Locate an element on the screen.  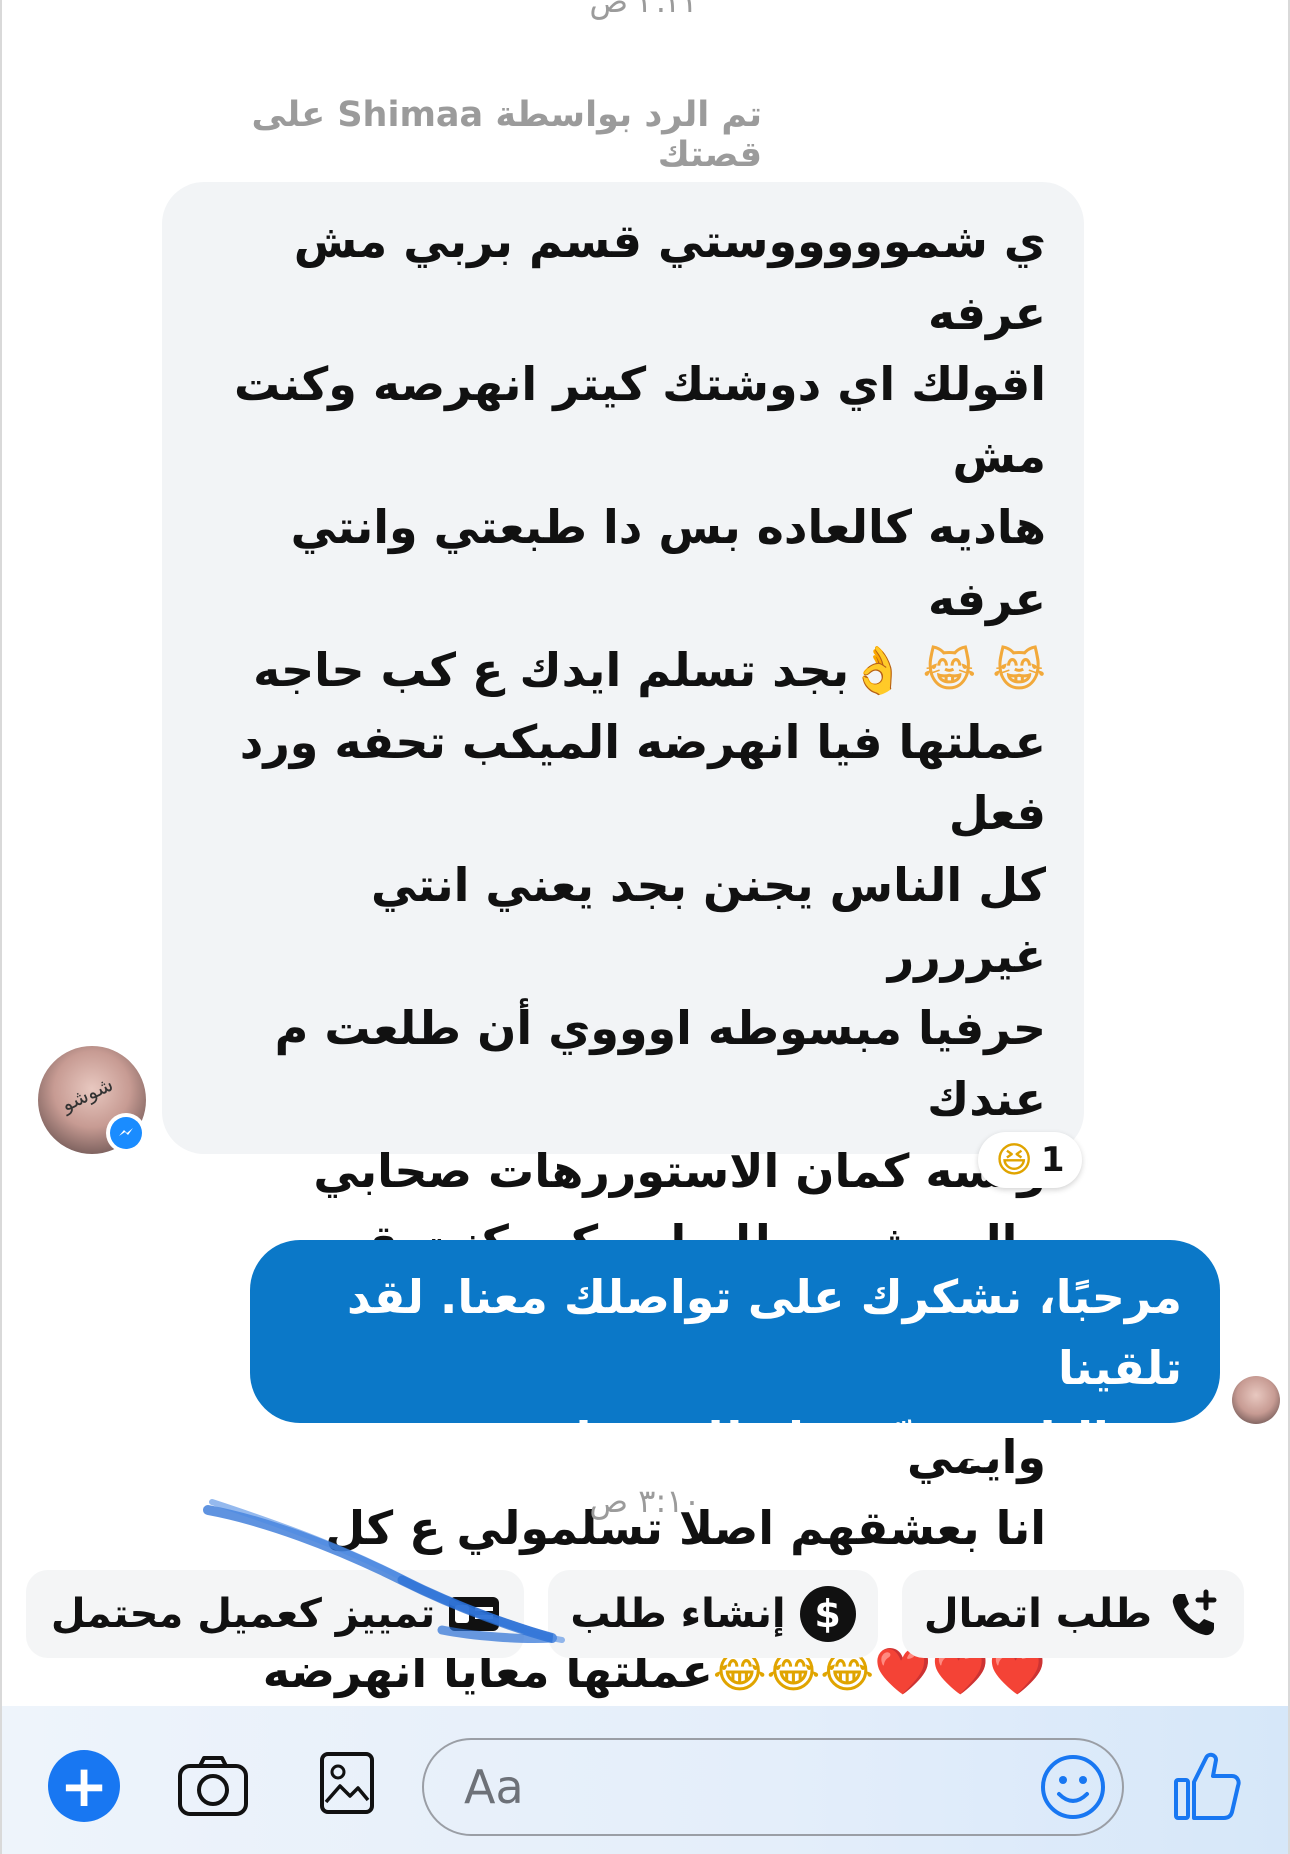
mark-as-lead-button: تمييز كعميل محتمل is located at coordinates (275, 1614).